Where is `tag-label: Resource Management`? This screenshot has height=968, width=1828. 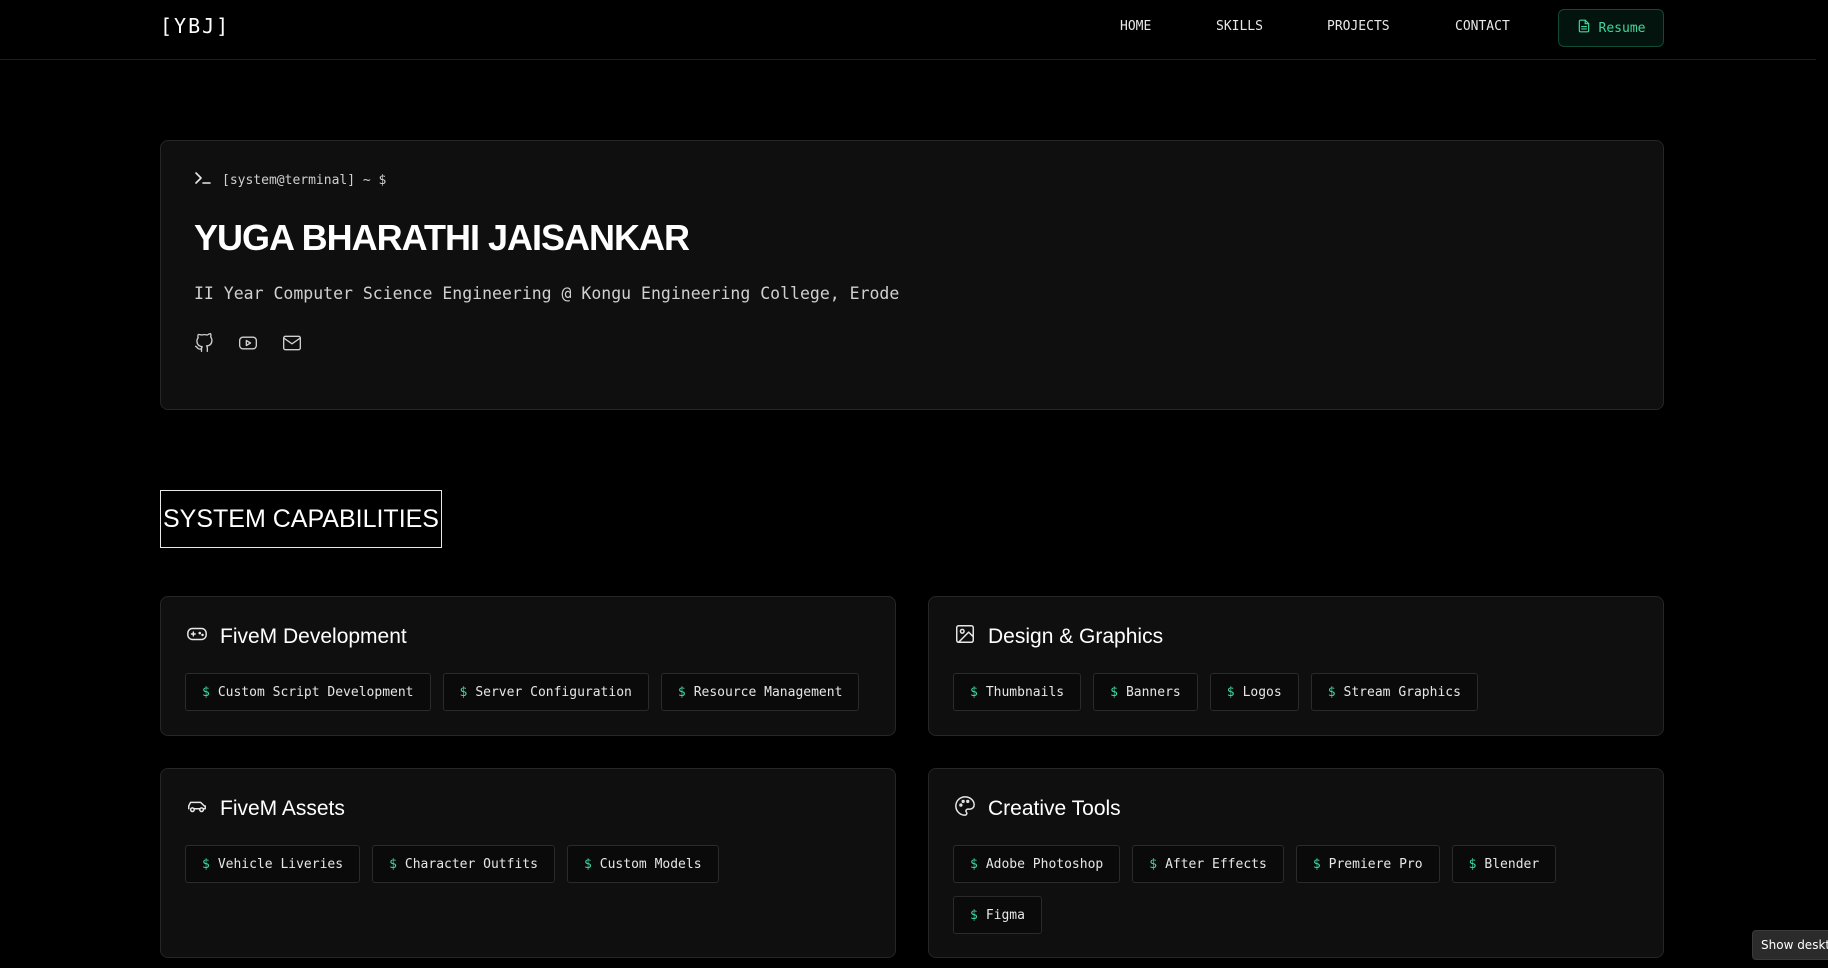 tag-label: Resource Management is located at coordinates (768, 692).